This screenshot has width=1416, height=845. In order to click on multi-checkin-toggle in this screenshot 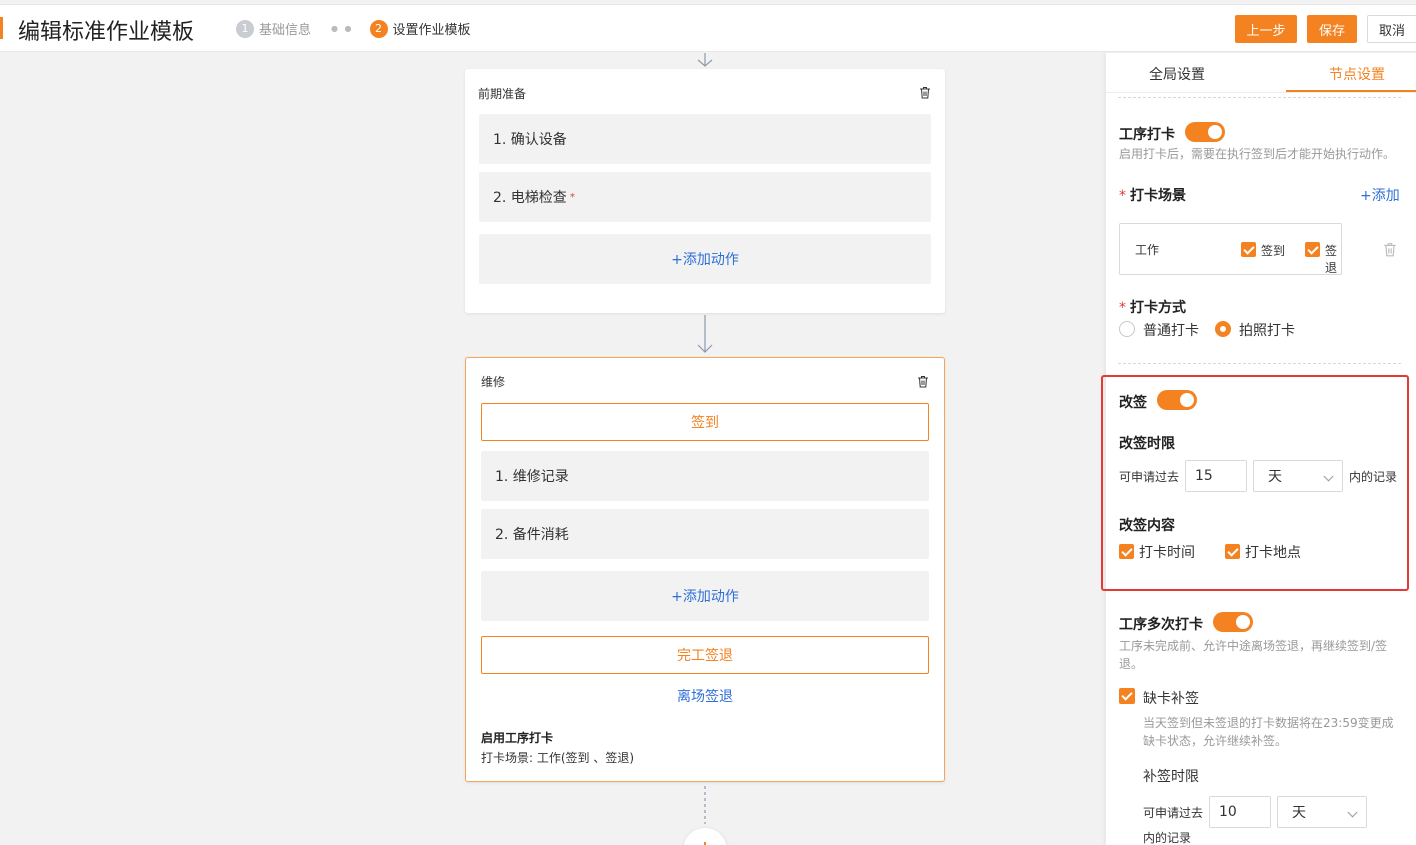, I will do `click(1233, 622)`.